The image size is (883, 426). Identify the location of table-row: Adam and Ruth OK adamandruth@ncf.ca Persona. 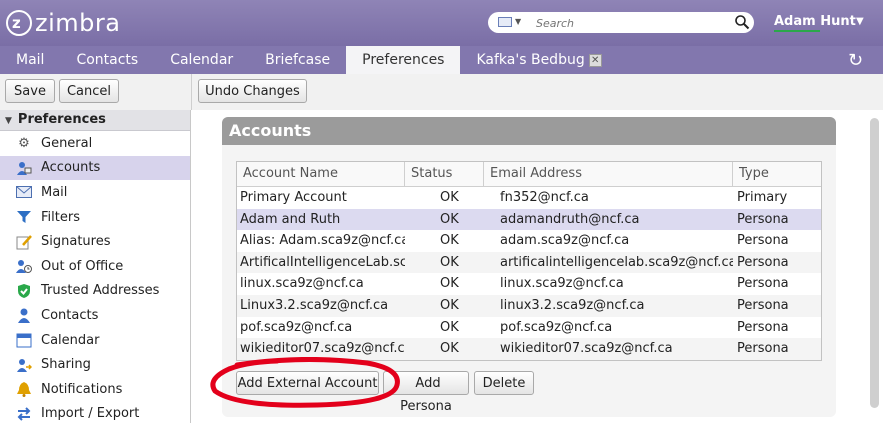
(529, 219).